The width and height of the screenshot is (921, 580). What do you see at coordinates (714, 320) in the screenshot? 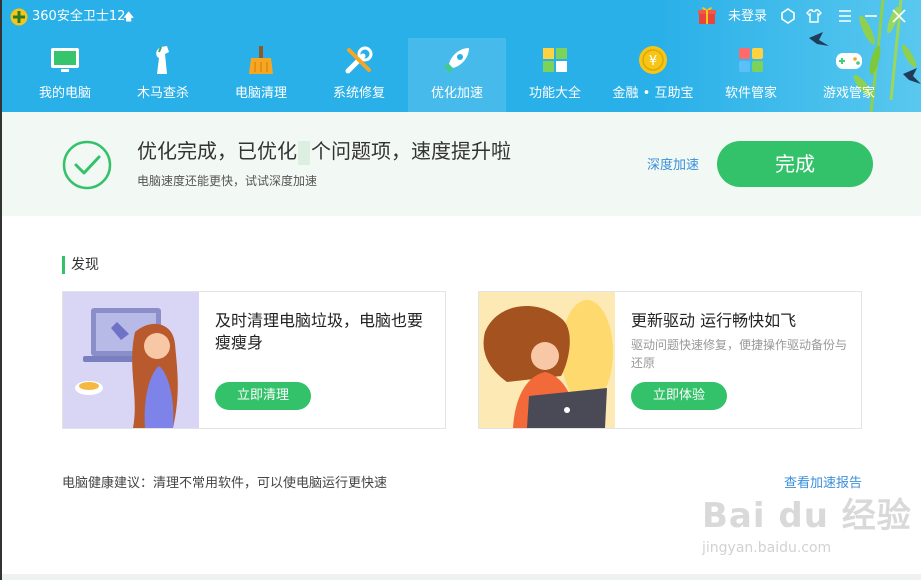
I see `card-title: 更新驱动 运行畅快如飞` at bounding box center [714, 320].